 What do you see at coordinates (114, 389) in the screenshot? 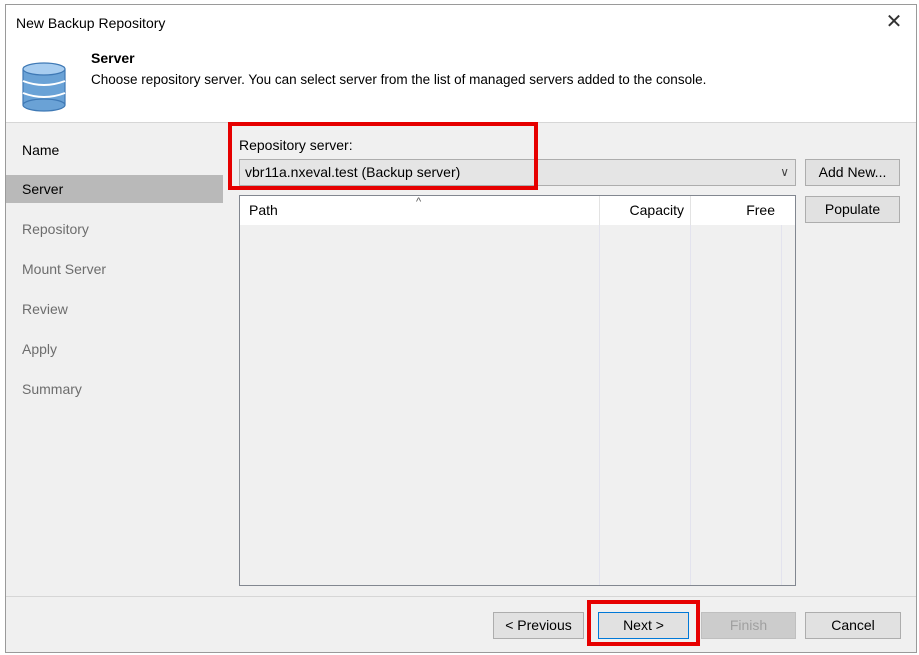
I see `nav-step-summary: Summary` at bounding box center [114, 389].